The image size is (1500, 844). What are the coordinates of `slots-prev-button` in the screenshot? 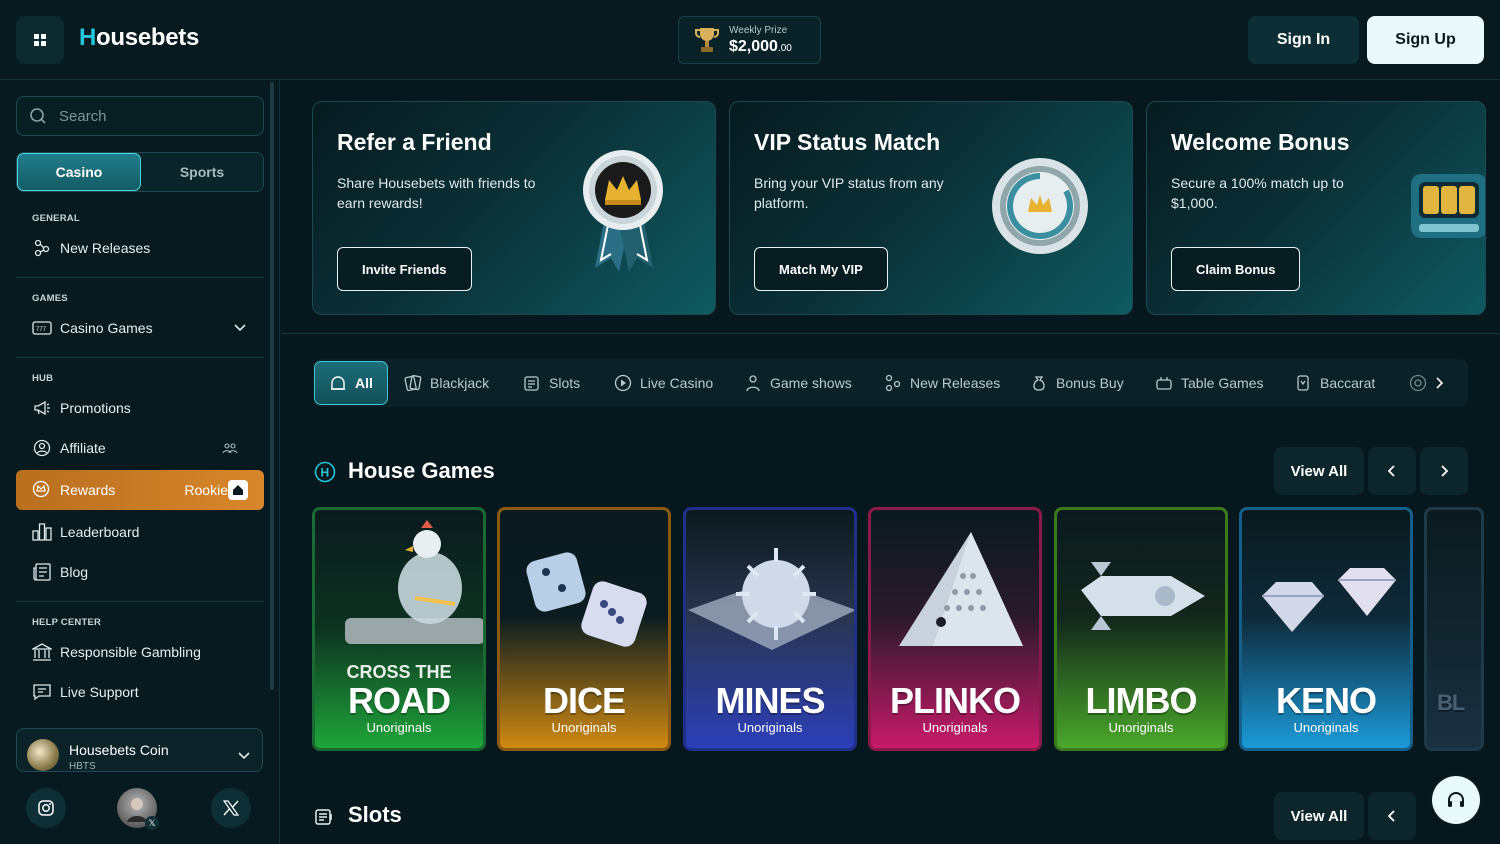 It's located at (1392, 816).